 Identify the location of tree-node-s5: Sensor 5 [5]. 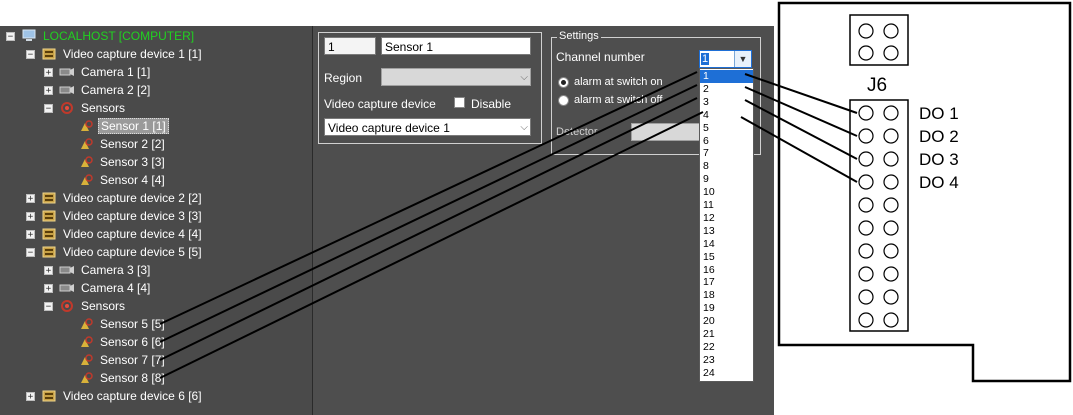
(122, 324).